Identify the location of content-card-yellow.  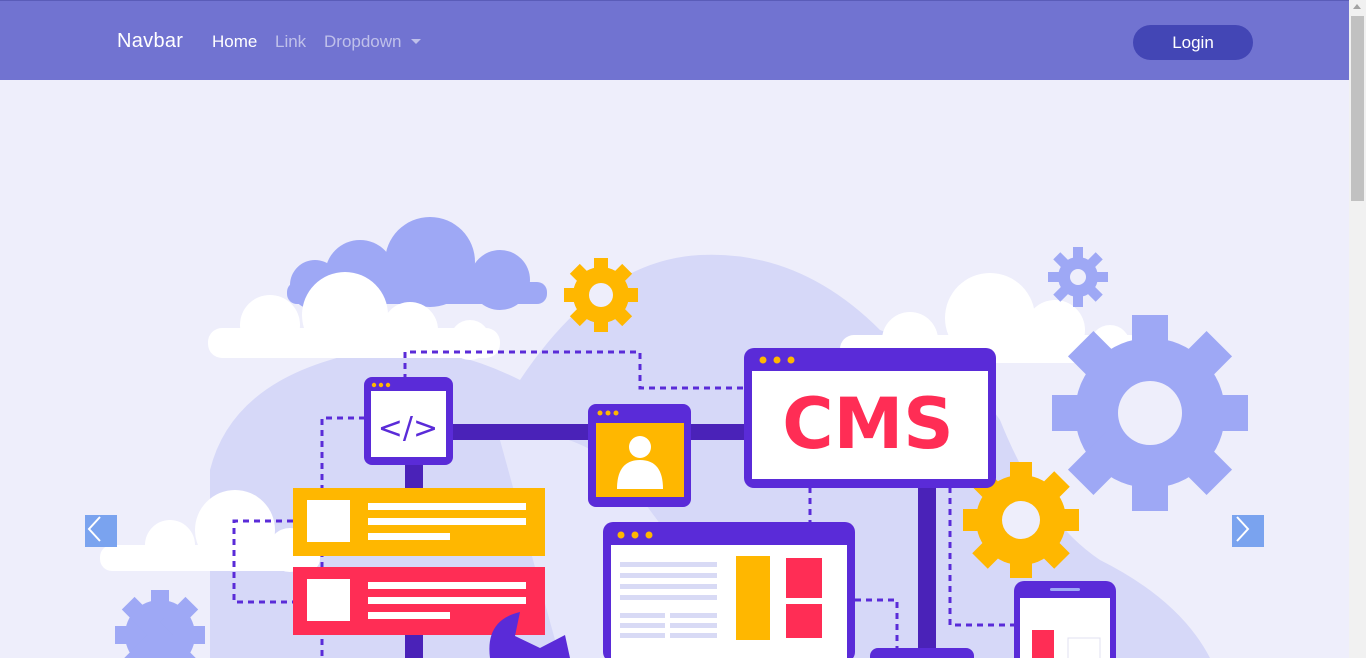
(419, 522).